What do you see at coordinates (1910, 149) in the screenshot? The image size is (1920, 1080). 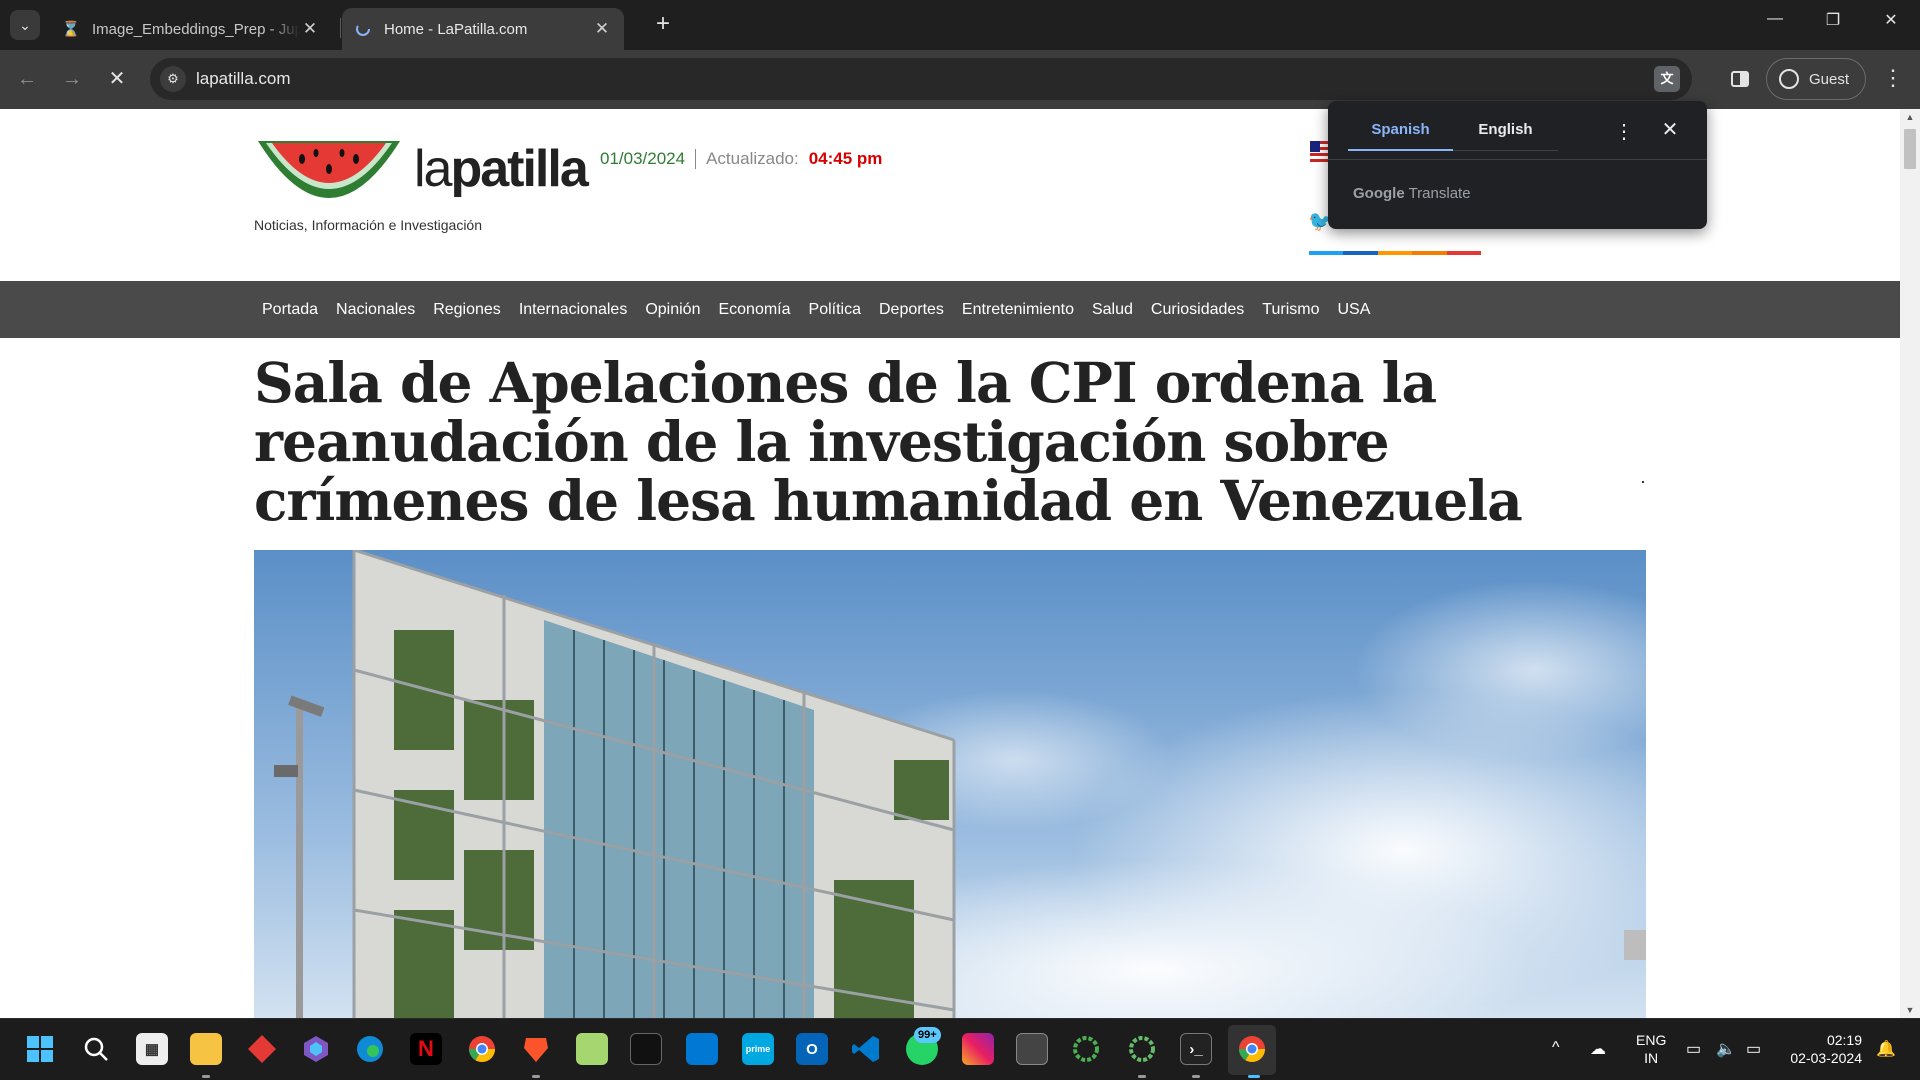 I see `scroll-thumb` at bounding box center [1910, 149].